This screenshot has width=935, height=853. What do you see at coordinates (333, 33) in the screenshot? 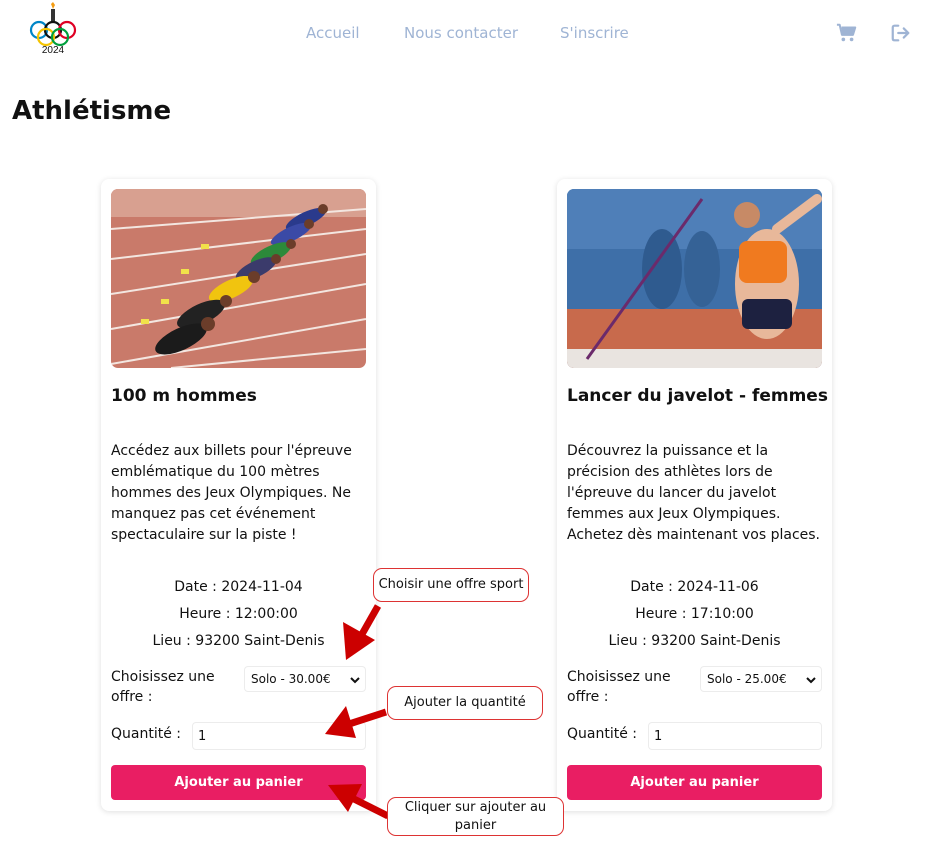
I see `nav-home-link: Accueil` at bounding box center [333, 33].